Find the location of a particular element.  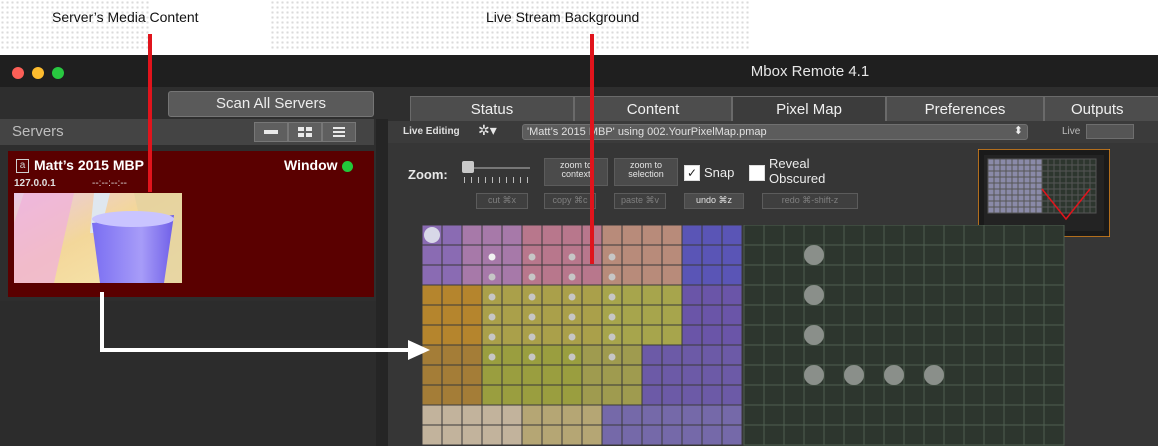

tab-content: Content is located at coordinates (653, 109).